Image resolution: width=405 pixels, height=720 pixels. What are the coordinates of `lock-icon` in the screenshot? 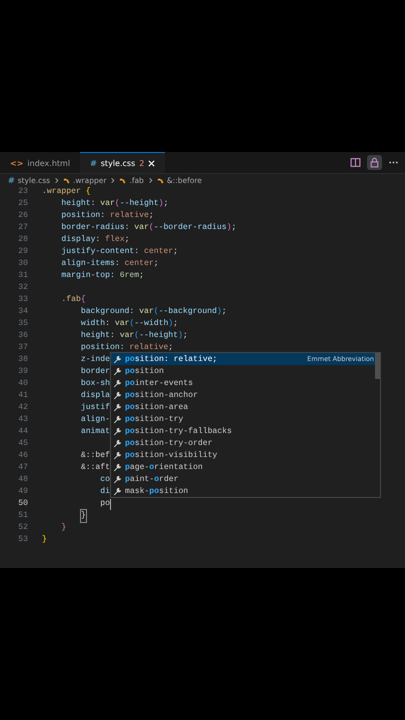 It's located at (374, 162).